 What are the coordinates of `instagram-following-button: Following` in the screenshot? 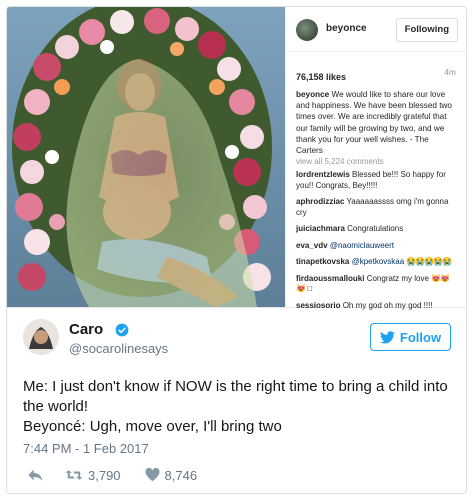 It's located at (426, 30).